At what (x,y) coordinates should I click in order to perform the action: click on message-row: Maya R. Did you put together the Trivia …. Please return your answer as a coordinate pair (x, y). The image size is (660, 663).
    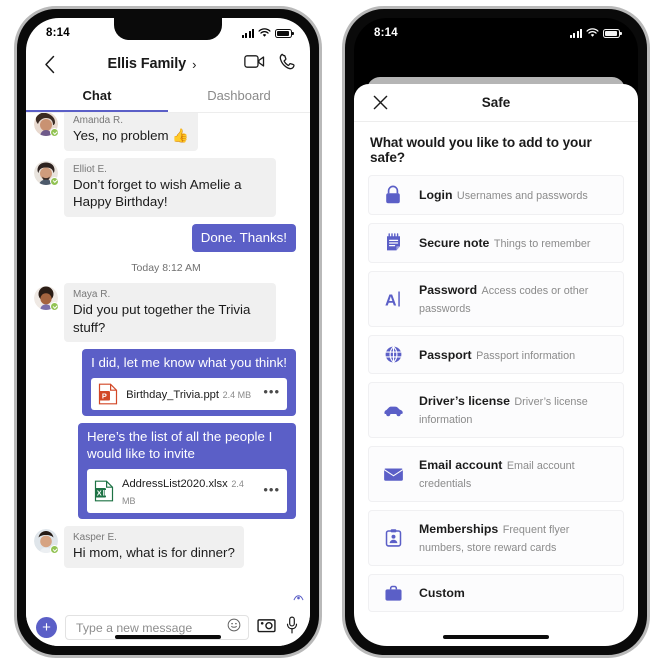
    Looking at the image, I should click on (166, 313).